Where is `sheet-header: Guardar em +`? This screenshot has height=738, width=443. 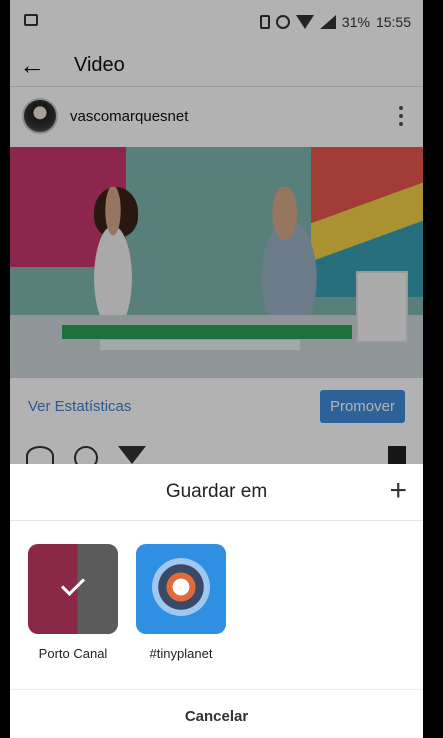
sheet-header: Guardar em + is located at coordinates (216, 492).